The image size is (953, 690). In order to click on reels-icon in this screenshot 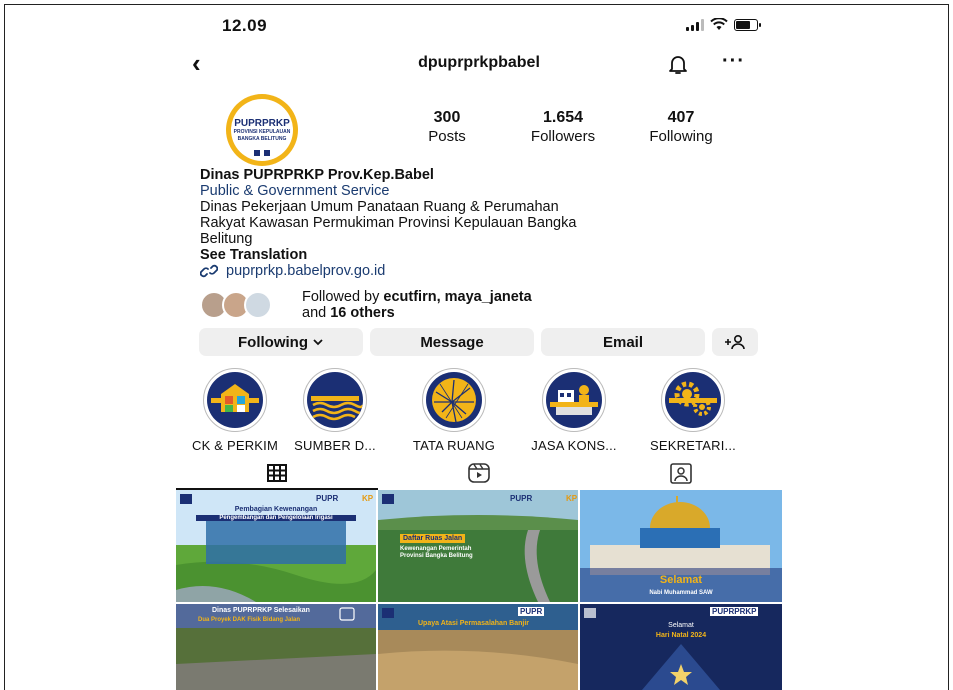, I will do `click(479, 473)`.